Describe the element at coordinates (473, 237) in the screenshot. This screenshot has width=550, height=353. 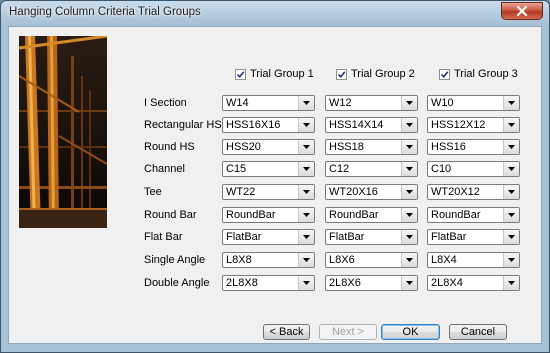
I see `combo-flat-bar-group-3: FlatBar` at that location.